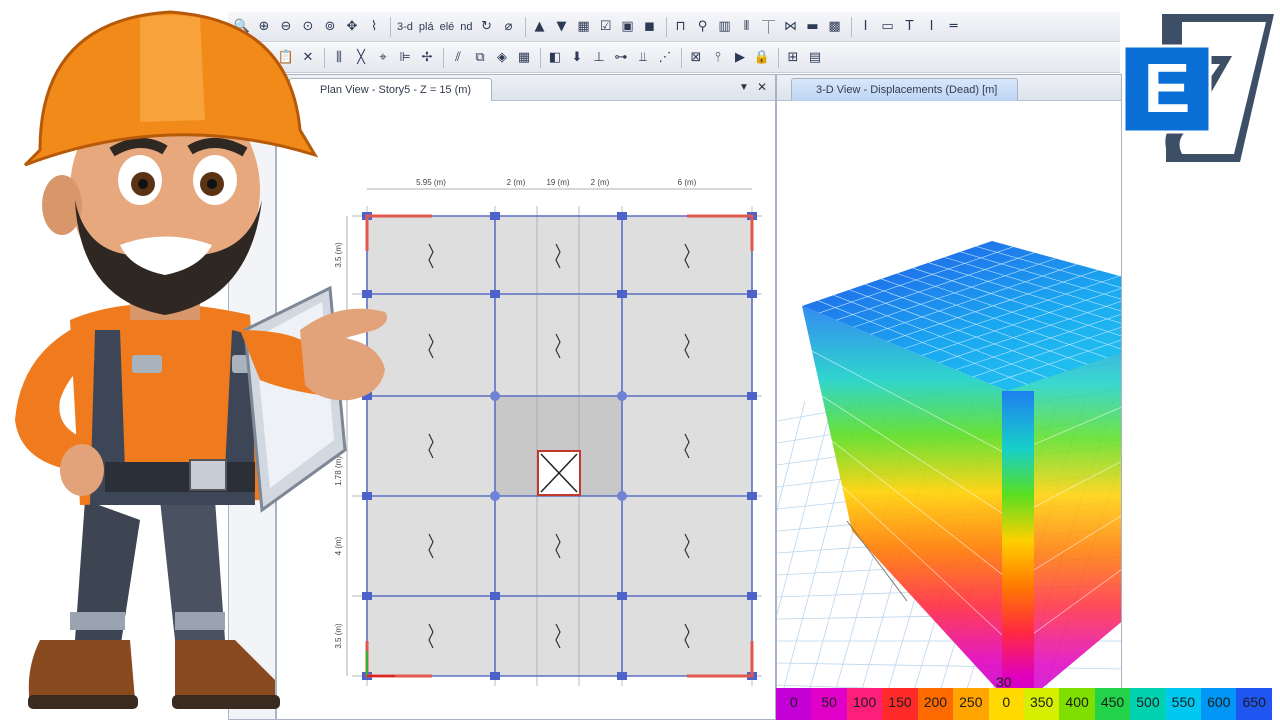  What do you see at coordinates (555, 58) in the screenshot?
I see `assign-icon: ◧` at bounding box center [555, 58].